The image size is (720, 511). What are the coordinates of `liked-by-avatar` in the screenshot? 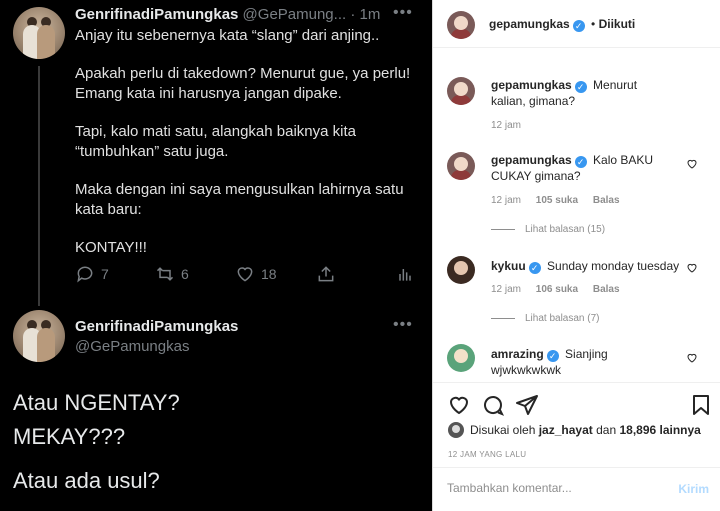 It's located at (456, 430).